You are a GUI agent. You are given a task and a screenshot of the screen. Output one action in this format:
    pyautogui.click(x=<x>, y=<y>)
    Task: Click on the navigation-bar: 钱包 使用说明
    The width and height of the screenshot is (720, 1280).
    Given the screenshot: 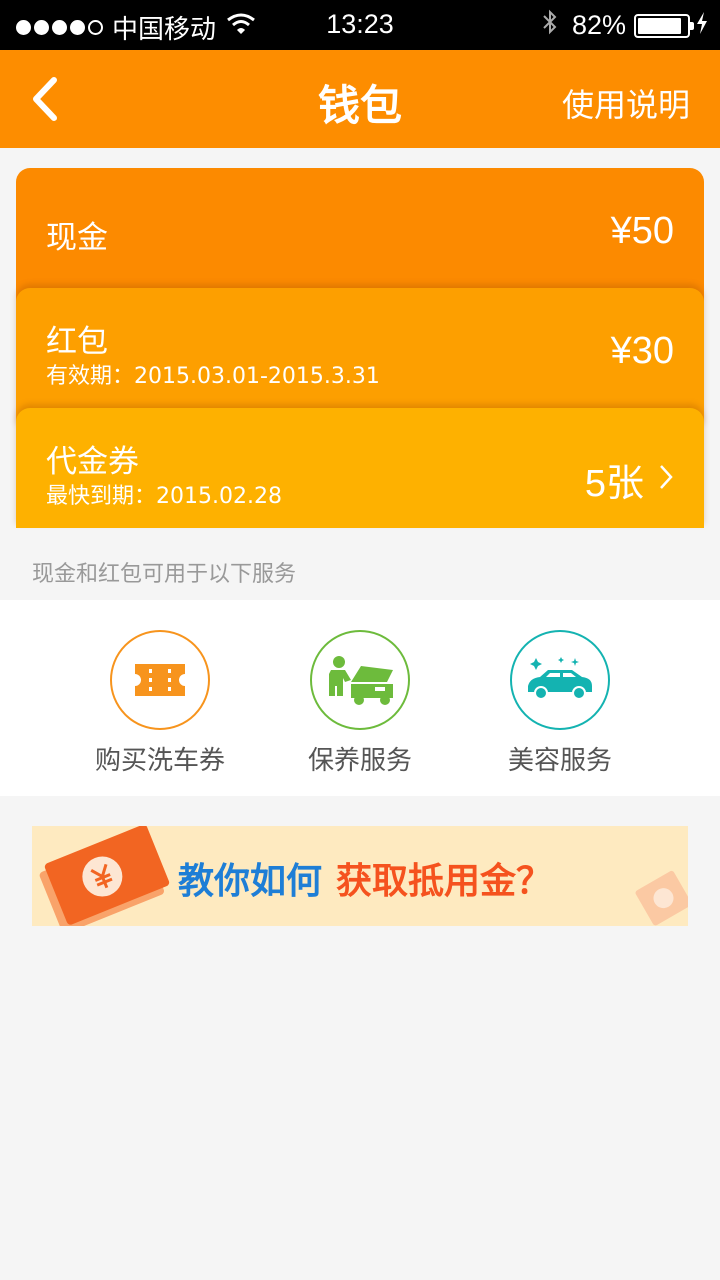 What is the action you would take?
    pyautogui.click(x=360, y=99)
    